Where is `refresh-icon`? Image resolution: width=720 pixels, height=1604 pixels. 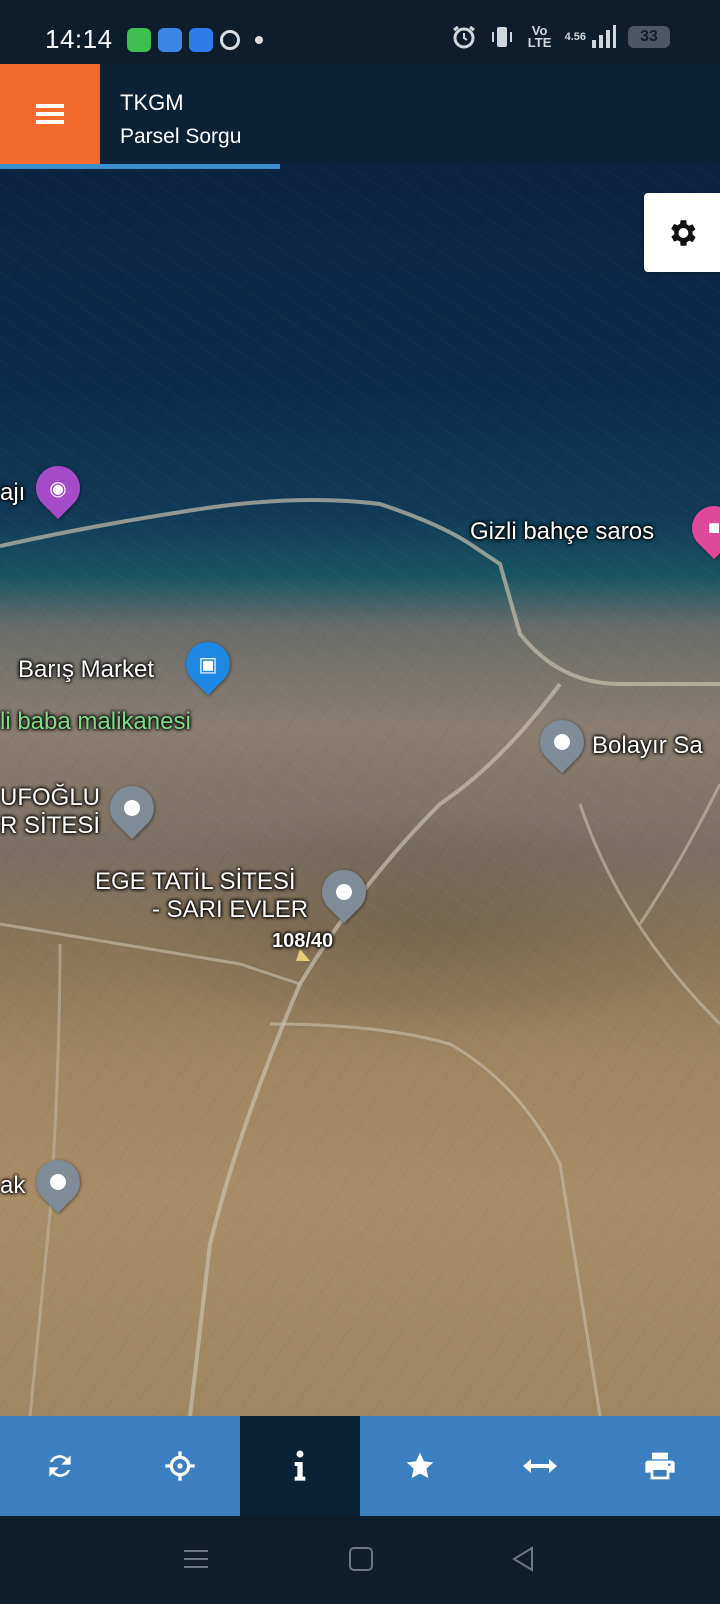 refresh-icon is located at coordinates (60, 1466).